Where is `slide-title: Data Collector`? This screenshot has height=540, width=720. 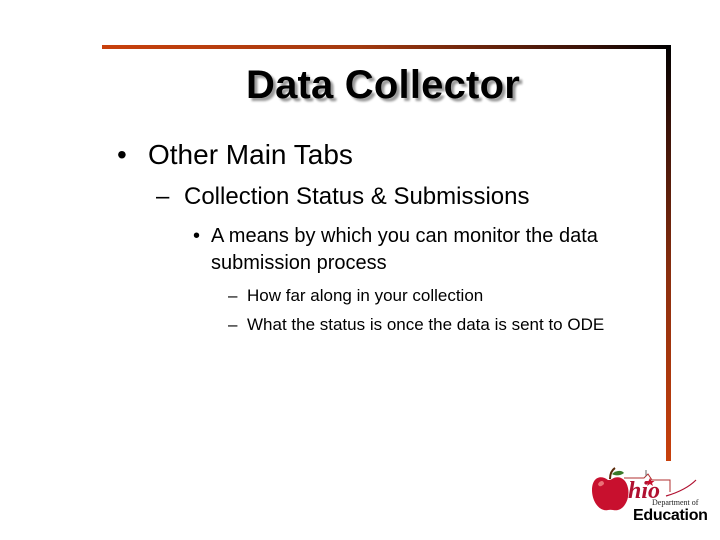 slide-title: Data Collector is located at coordinates (383, 85).